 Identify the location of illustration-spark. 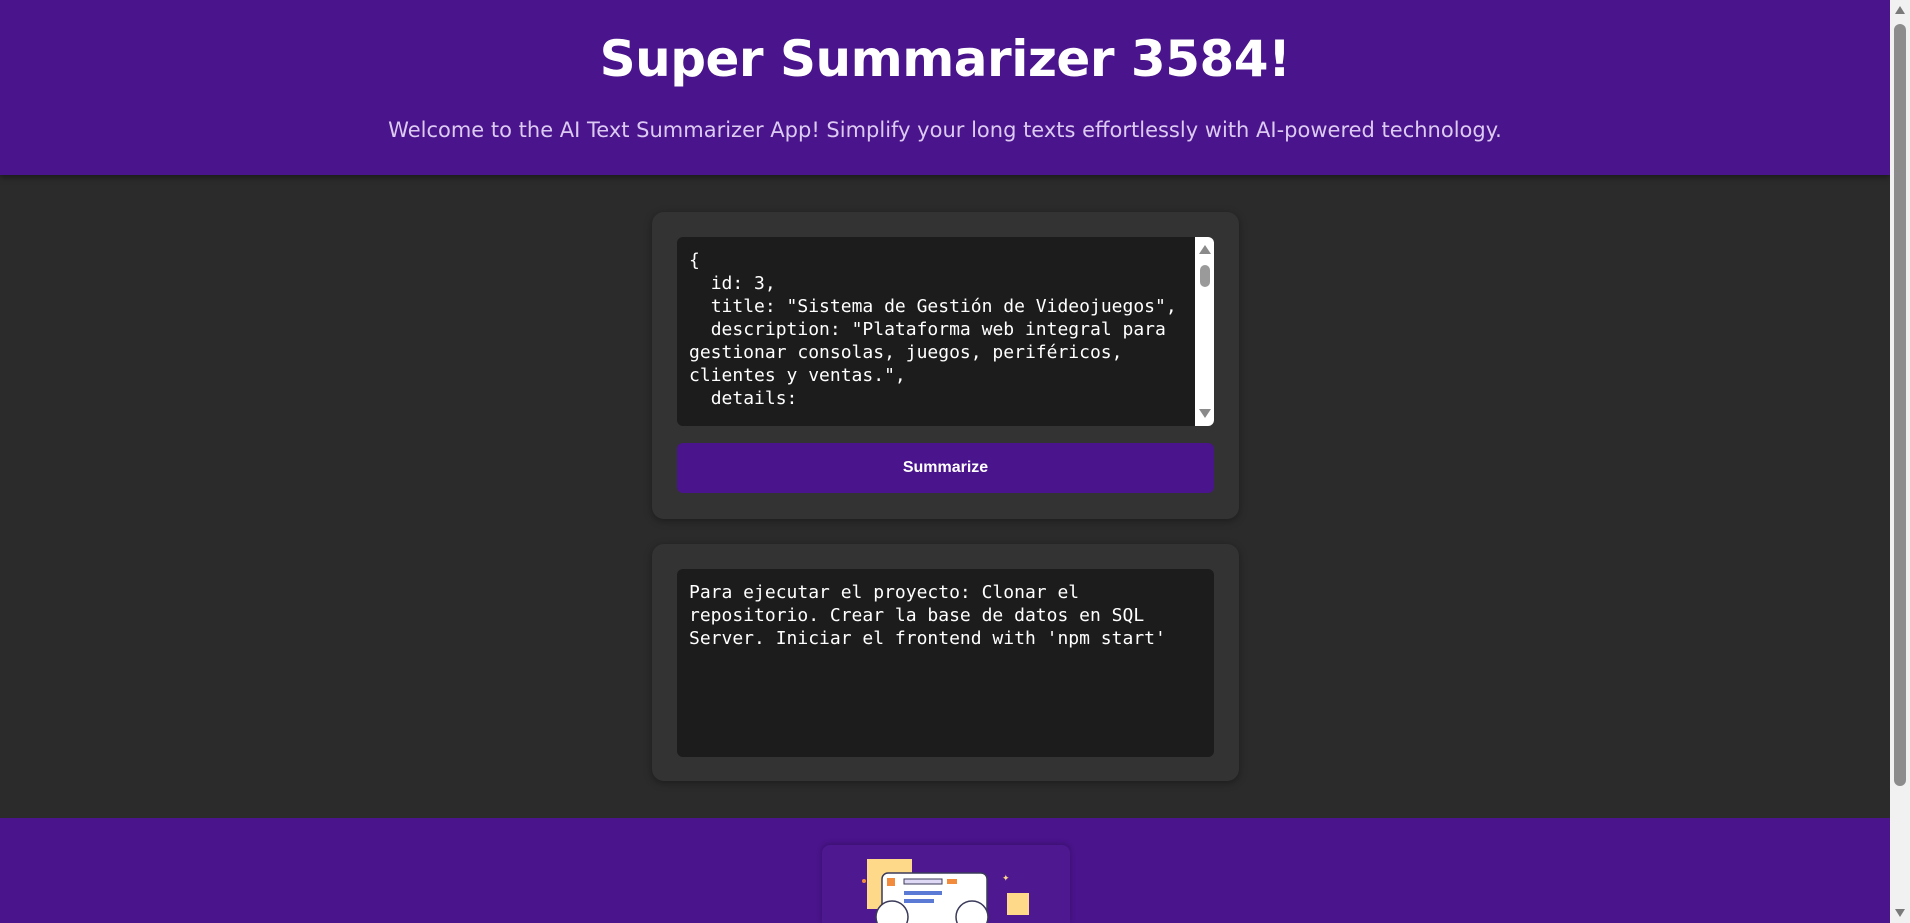
(864, 881).